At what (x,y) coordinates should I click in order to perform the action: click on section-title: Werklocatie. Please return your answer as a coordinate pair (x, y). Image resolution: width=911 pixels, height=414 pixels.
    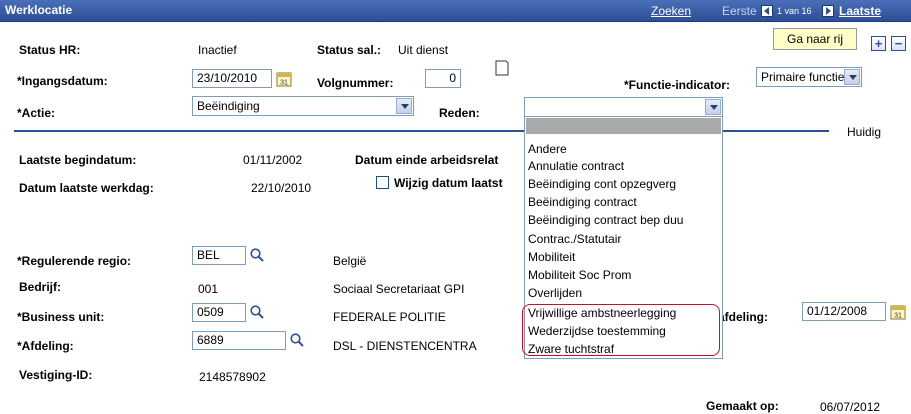
    Looking at the image, I should click on (39, 10).